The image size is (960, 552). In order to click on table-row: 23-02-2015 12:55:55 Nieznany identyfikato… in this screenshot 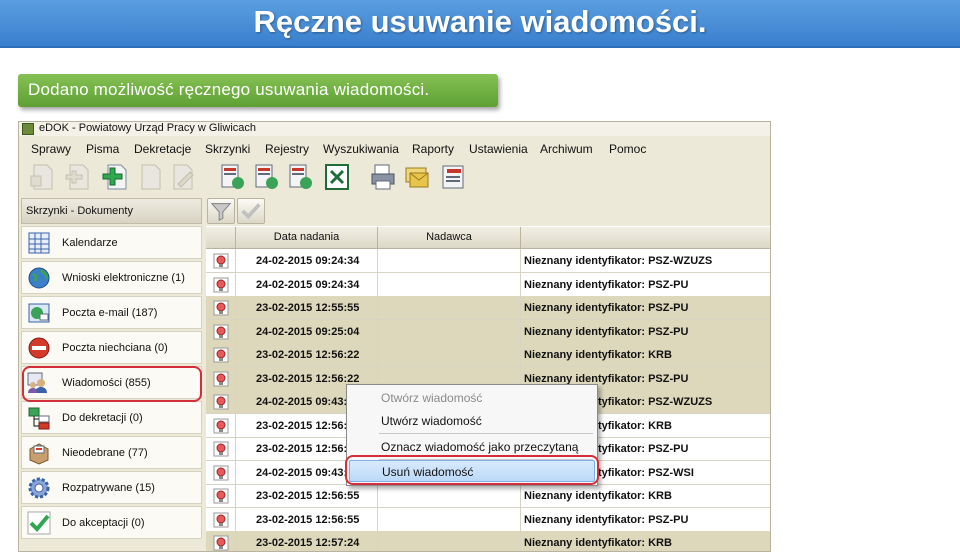, I will do `click(488, 308)`.